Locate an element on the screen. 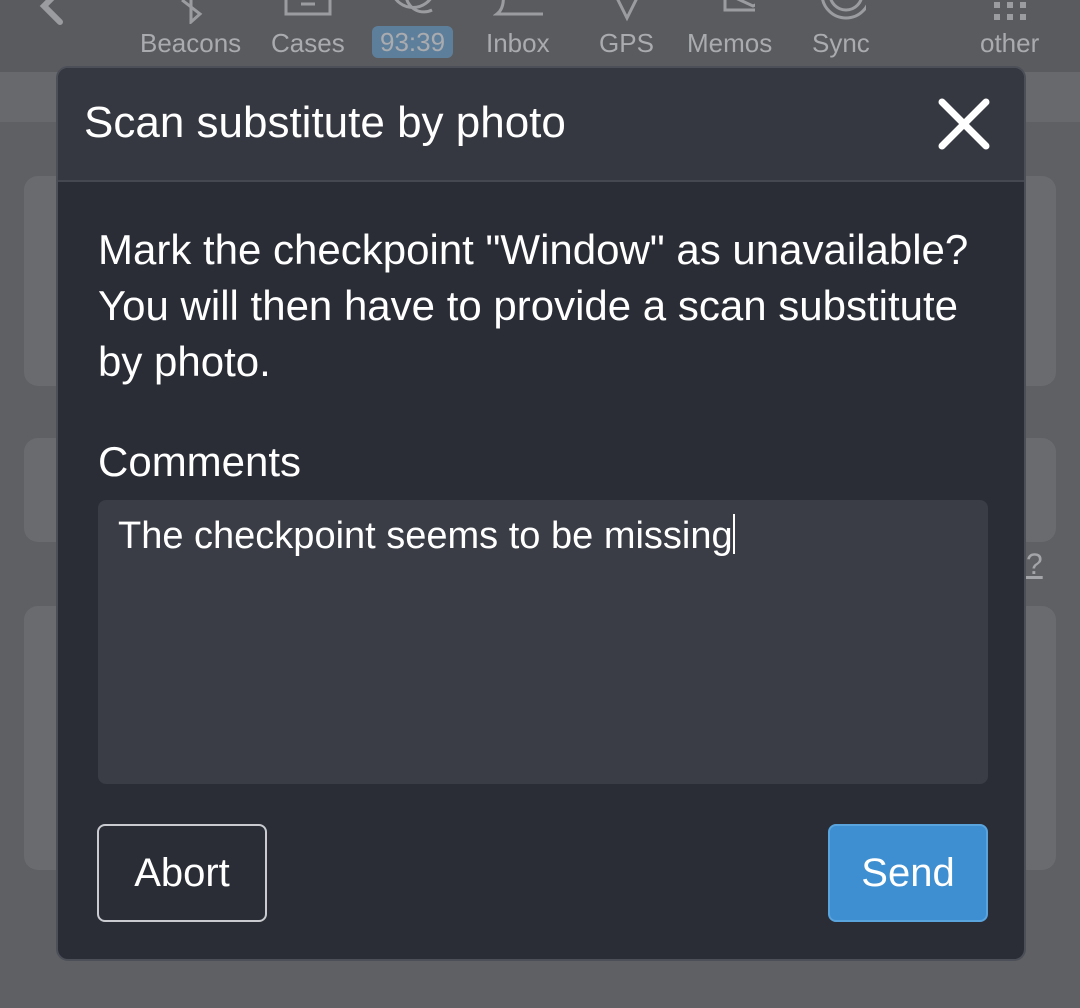 Image resolution: width=1080 pixels, height=1008 pixels. bell-icon is located at coordinates (517, 8).